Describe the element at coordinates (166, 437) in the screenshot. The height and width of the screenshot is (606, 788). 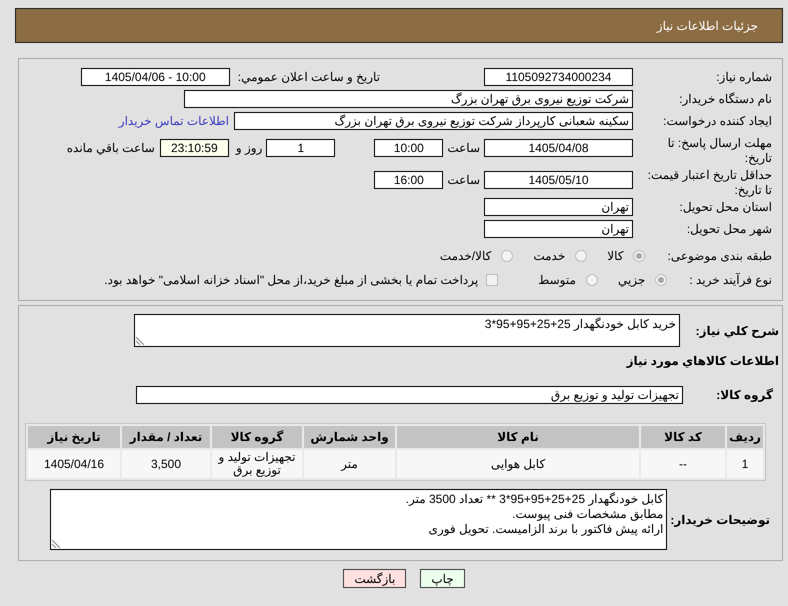
I see `column-header: تعداد / مقدار` at that location.